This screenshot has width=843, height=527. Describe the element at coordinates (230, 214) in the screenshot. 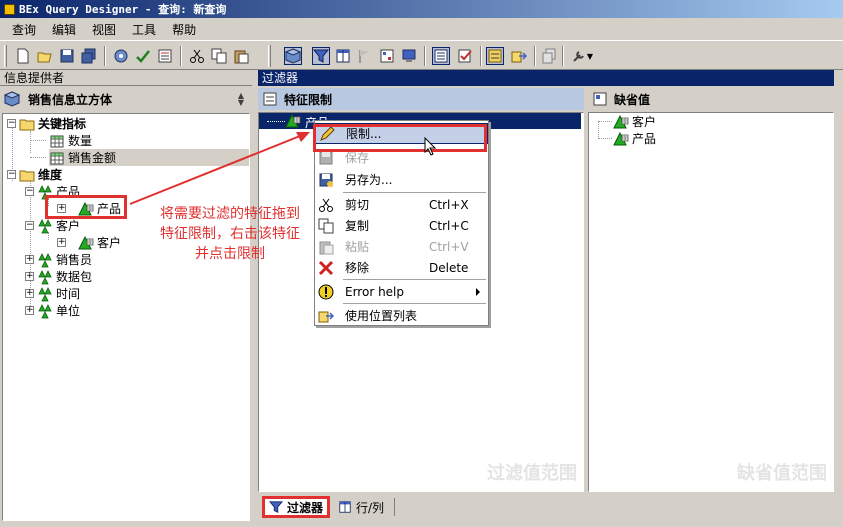

I see `annotation-line-1: 将需要过滤的特征拖到` at that location.